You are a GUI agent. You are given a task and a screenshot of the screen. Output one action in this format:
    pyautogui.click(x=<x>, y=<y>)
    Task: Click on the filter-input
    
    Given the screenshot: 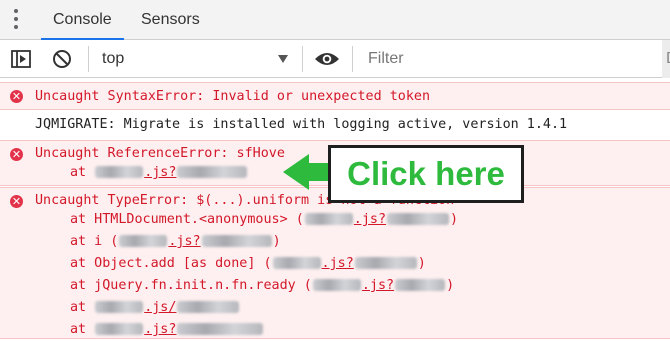 What is the action you would take?
    pyautogui.click(x=516, y=59)
    